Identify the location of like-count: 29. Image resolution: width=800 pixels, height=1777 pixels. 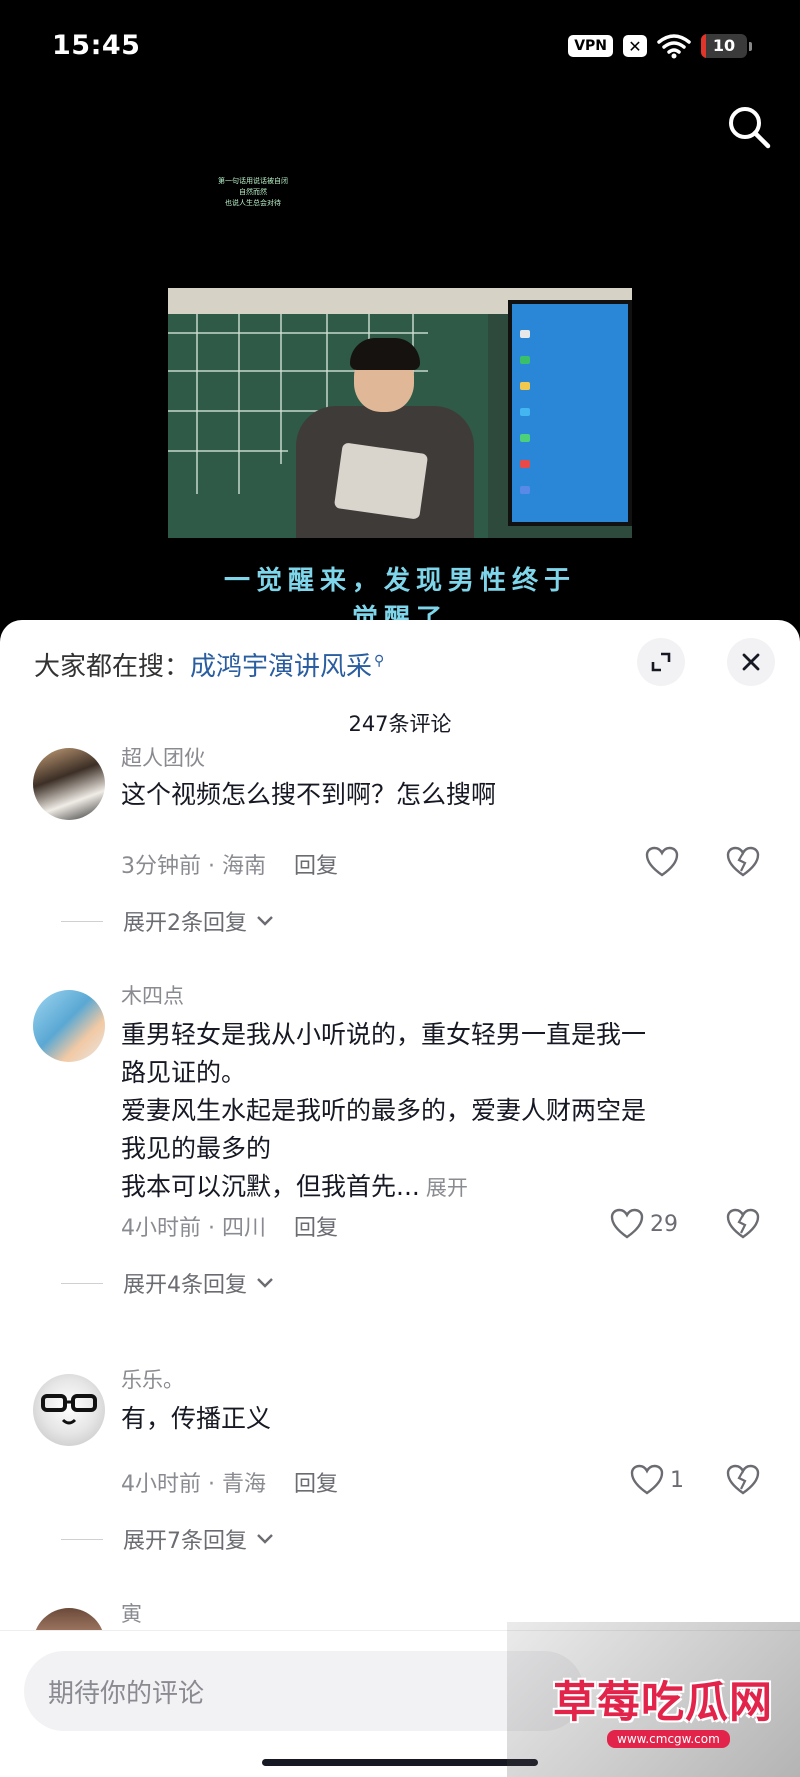
(664, 1224).